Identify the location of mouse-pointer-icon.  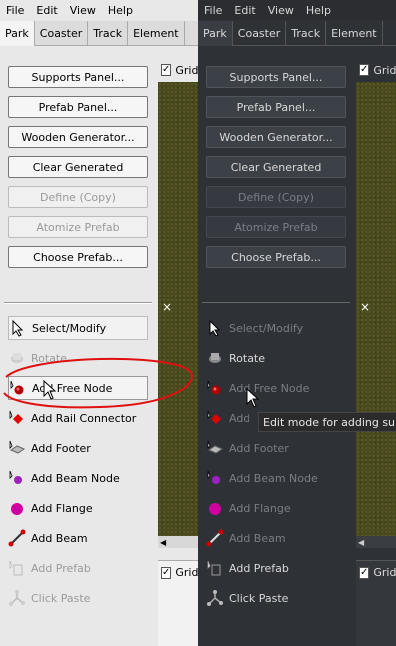
(253, 398).